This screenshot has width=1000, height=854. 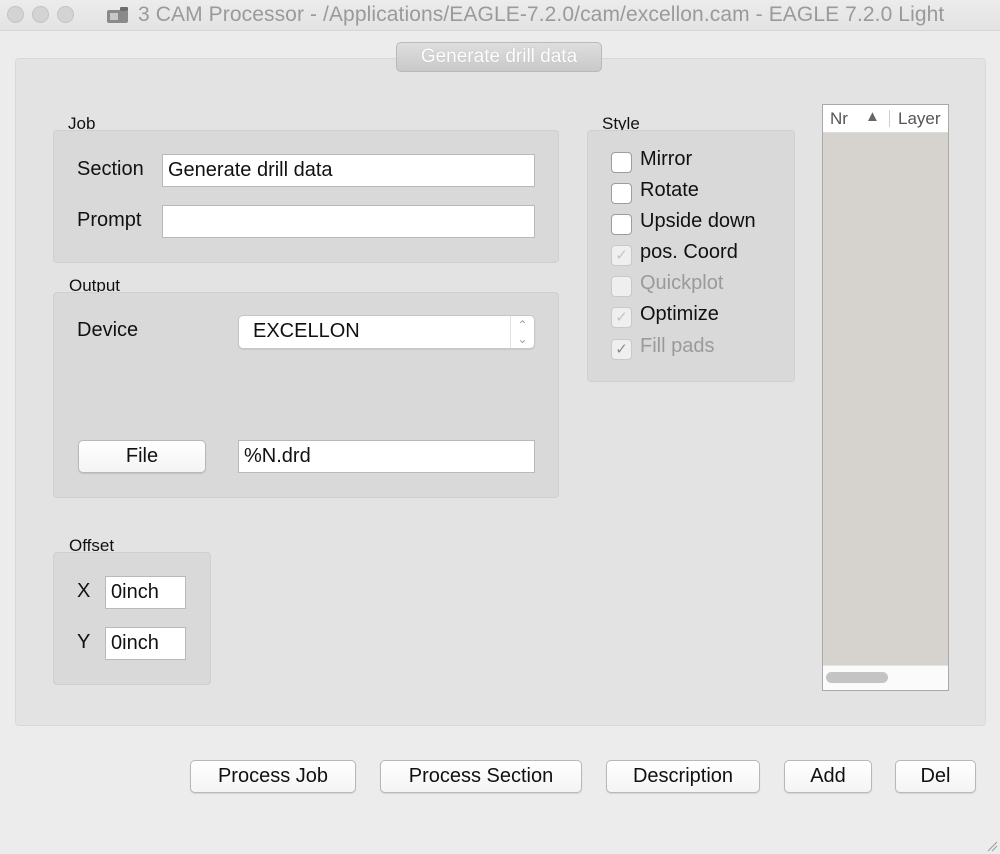 I want to click on offset-group, so click(x=132, y=618).